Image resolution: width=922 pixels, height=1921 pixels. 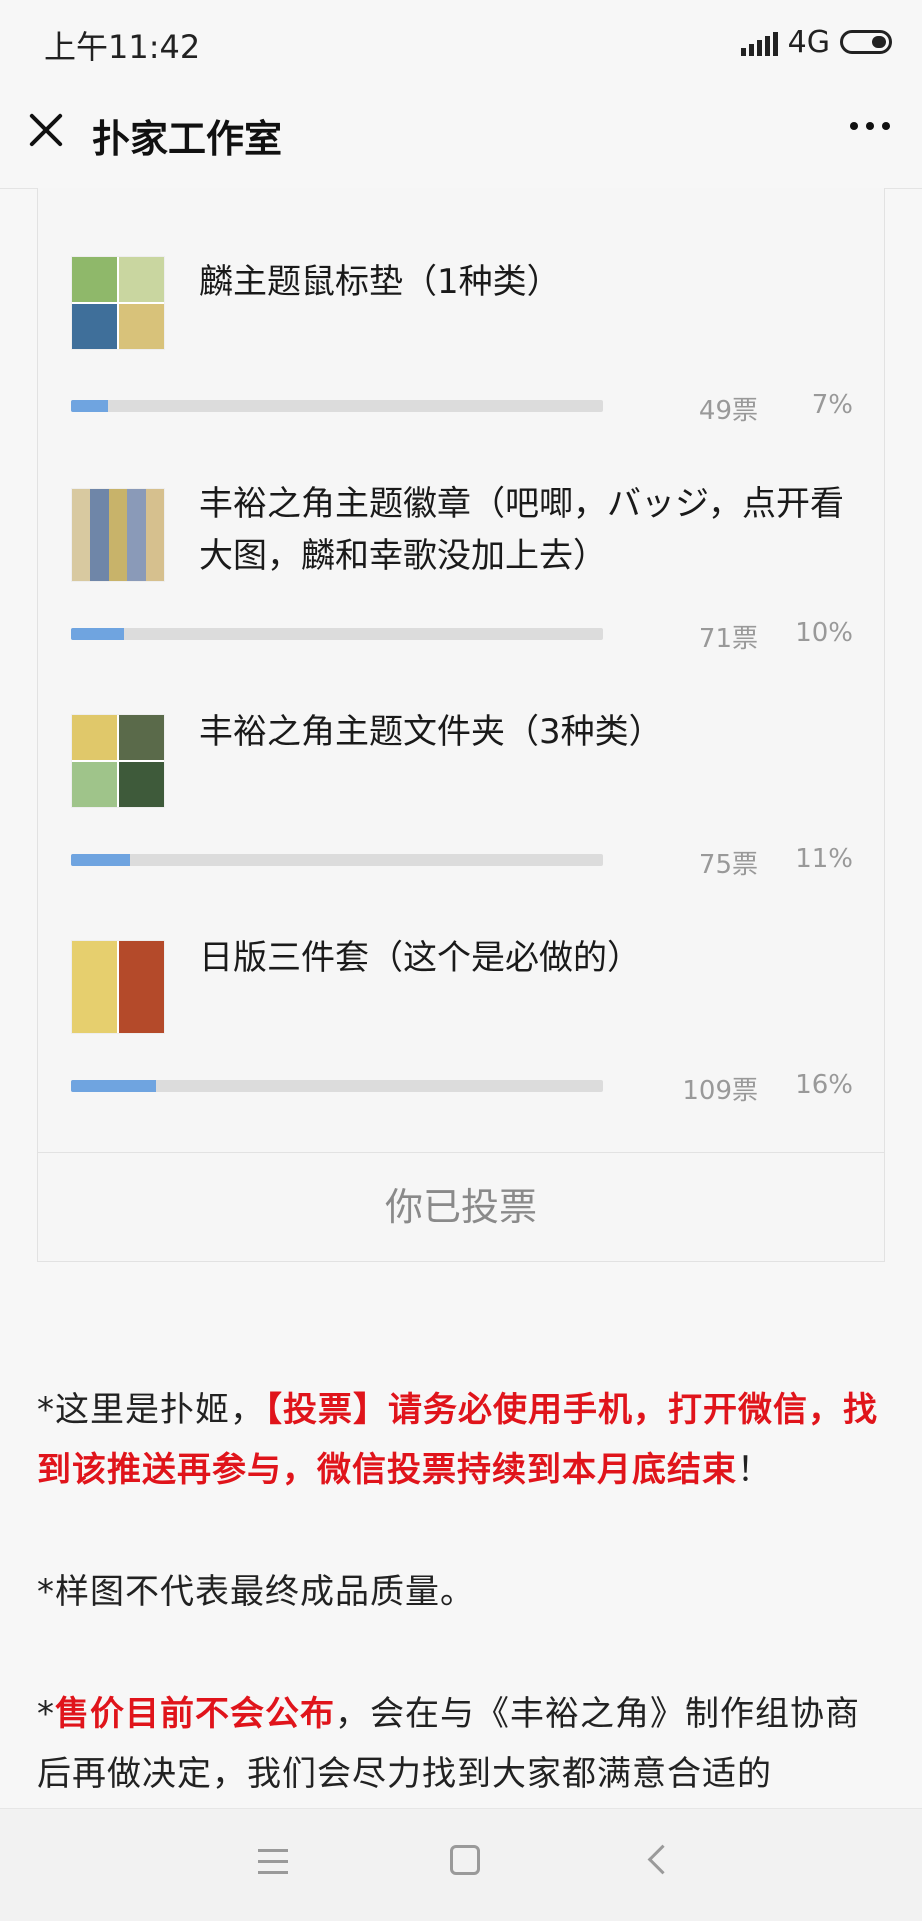 What do you see at coordinates (256, 1592) in the screenshot?
I see `article-paragraph: *样图不代表最终成品质量。` at bounding box center [256, 1592].